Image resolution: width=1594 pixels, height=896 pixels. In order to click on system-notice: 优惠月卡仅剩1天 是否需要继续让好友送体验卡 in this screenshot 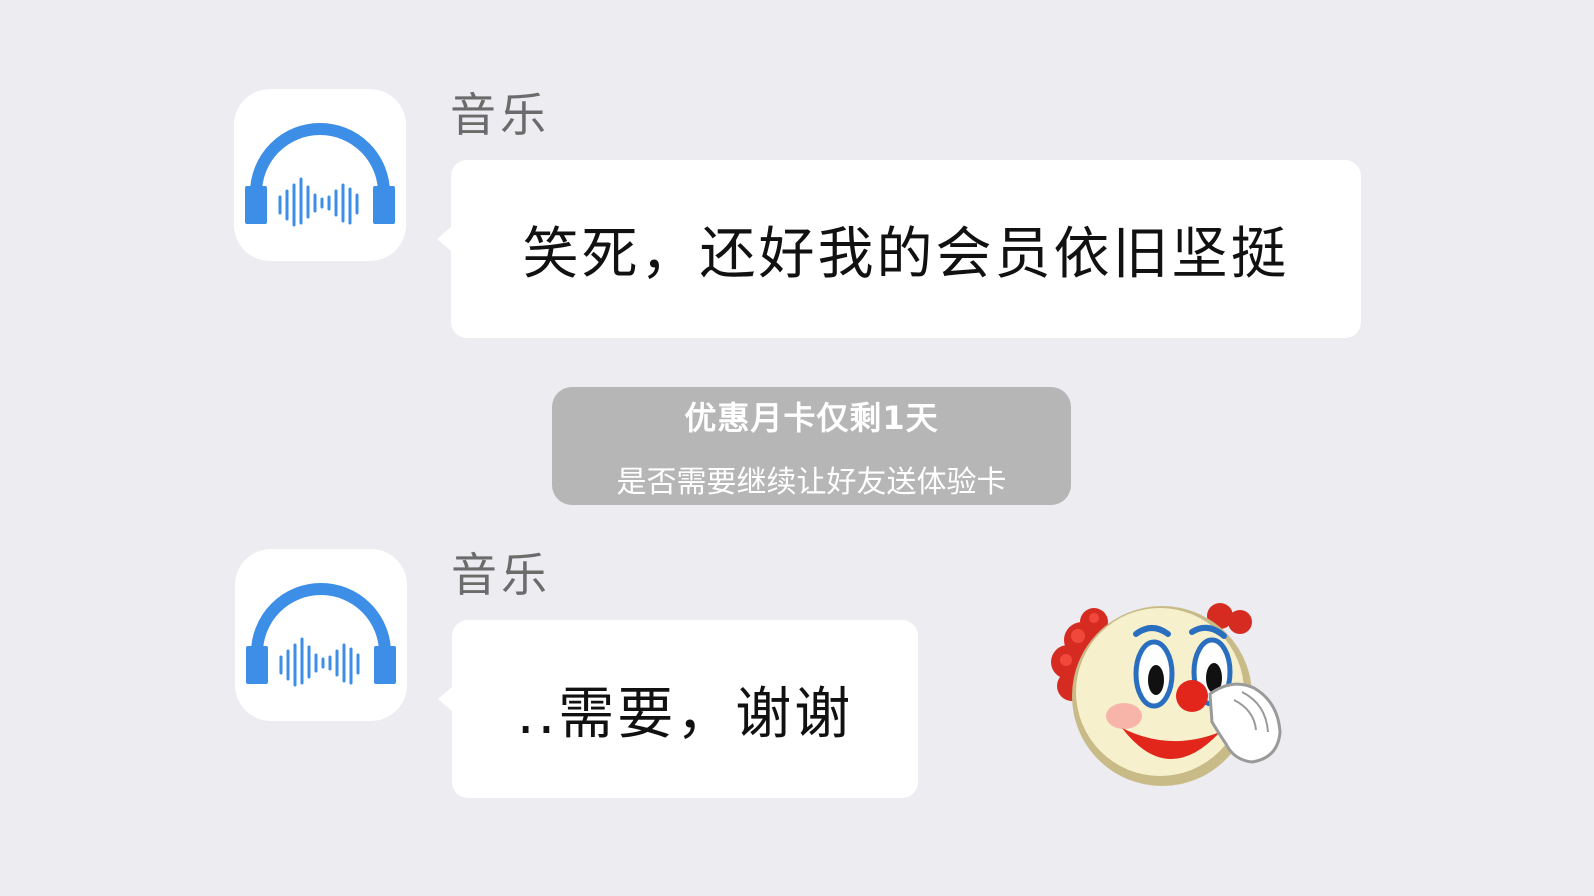, I will do `click(811, 446)`.